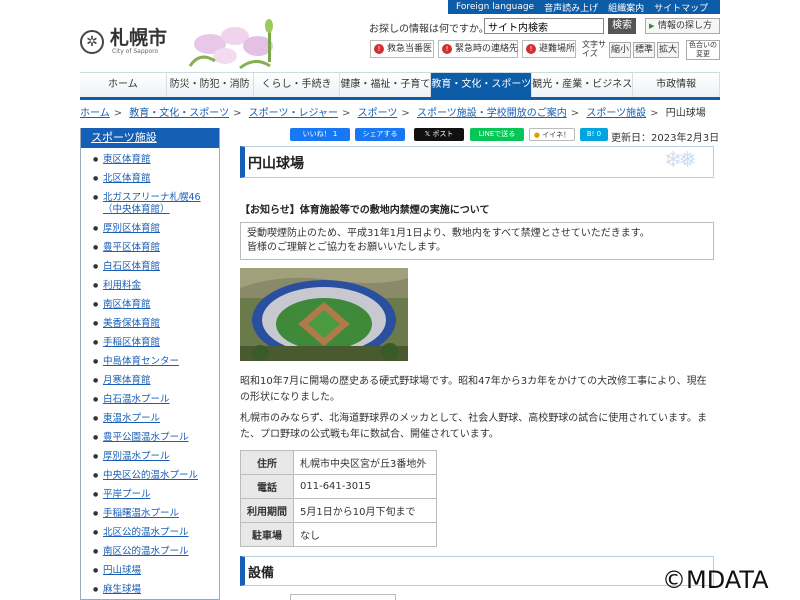  What do you see at coordinates (261, 573) in the screenshot?
I see `section-heading: 設備` at bounding box center [261, 573].